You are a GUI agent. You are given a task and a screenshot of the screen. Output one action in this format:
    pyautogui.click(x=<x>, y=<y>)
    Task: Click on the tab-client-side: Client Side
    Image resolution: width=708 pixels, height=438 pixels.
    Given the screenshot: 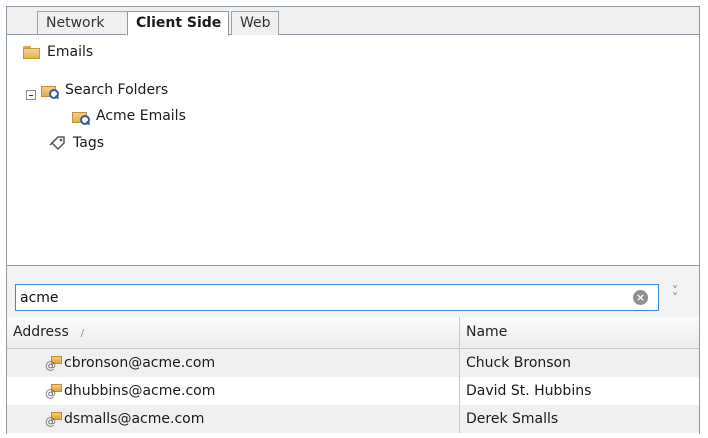 What is the action you would take?
    pyautogui.click(x=178, y=23)
    